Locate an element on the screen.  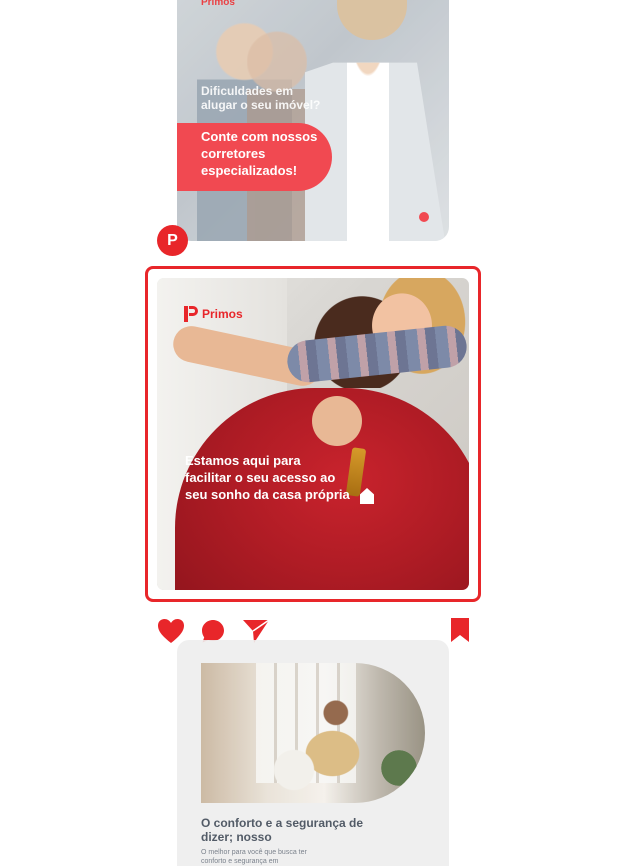
brand-logo-text: Primos is located at coordinates (218, 4).